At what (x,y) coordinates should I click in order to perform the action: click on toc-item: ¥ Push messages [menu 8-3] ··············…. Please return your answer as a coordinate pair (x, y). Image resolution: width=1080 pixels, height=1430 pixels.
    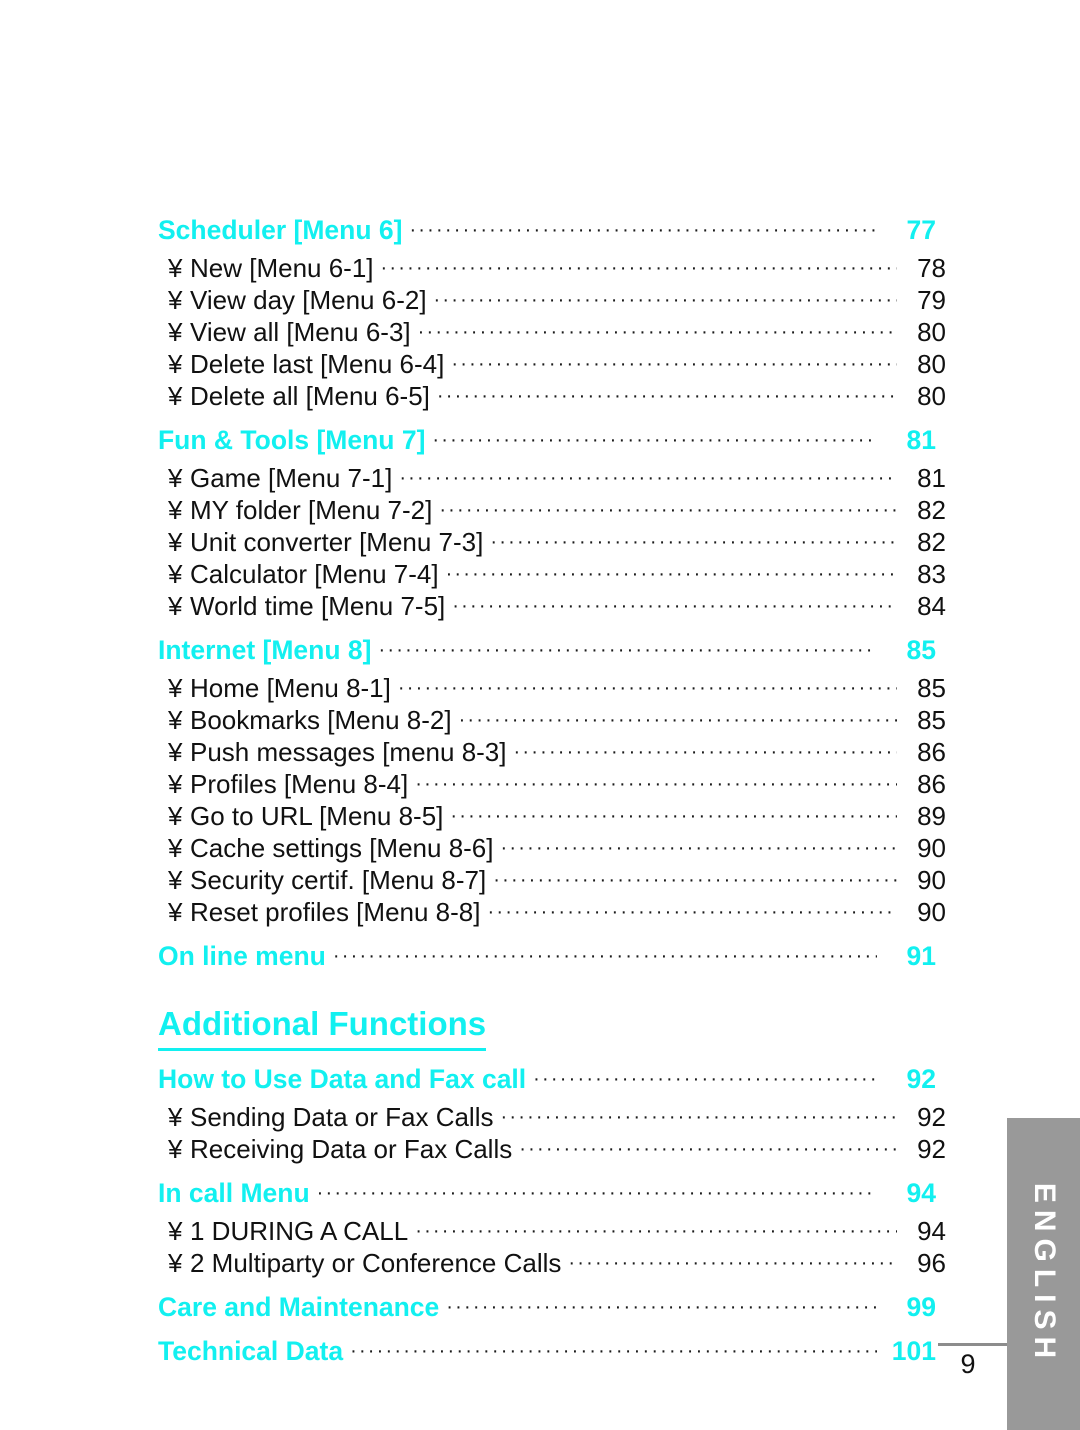
    Looking at the image, I should click on (557, 752).